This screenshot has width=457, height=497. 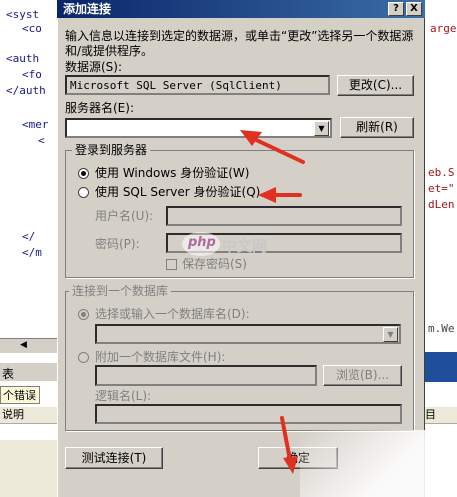 I want to click on arrow-to-ok-button, so click(x=289, y=445).